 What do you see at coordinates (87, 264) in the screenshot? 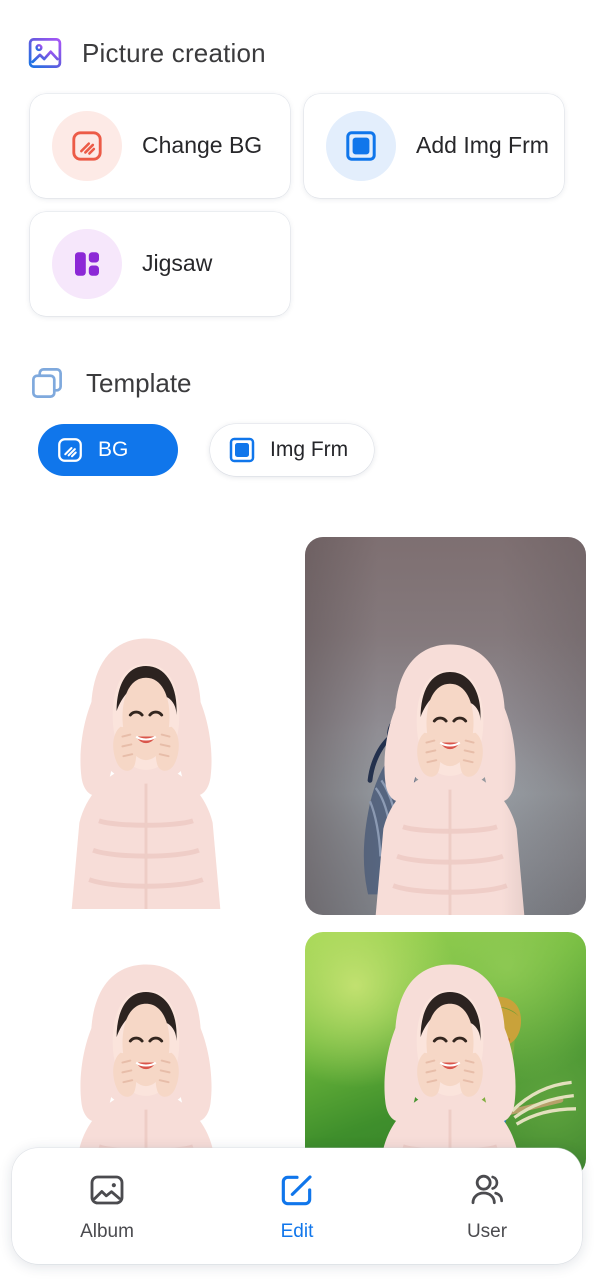
I see `jigsaw-icon` at bounding box center [87, 264].